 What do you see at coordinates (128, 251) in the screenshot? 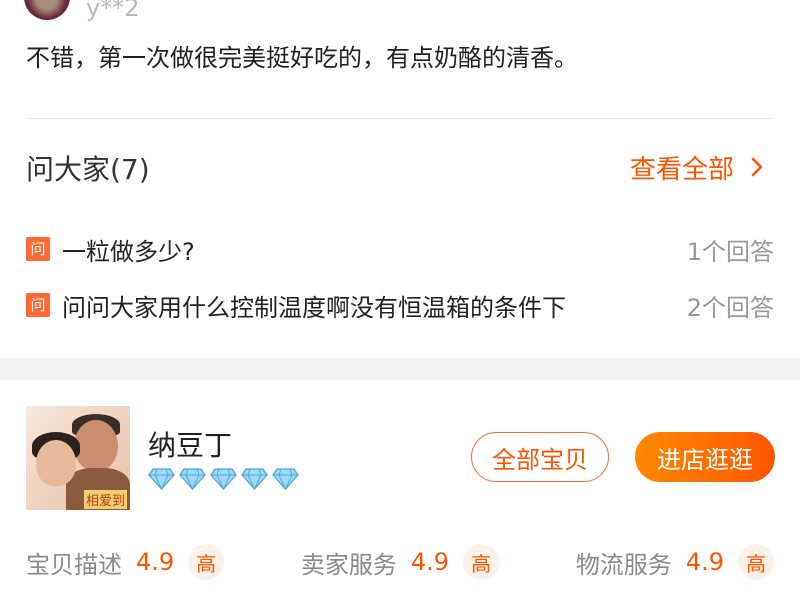
I see `question-text: 一粒做多少?` at bounding box center [128, 251].